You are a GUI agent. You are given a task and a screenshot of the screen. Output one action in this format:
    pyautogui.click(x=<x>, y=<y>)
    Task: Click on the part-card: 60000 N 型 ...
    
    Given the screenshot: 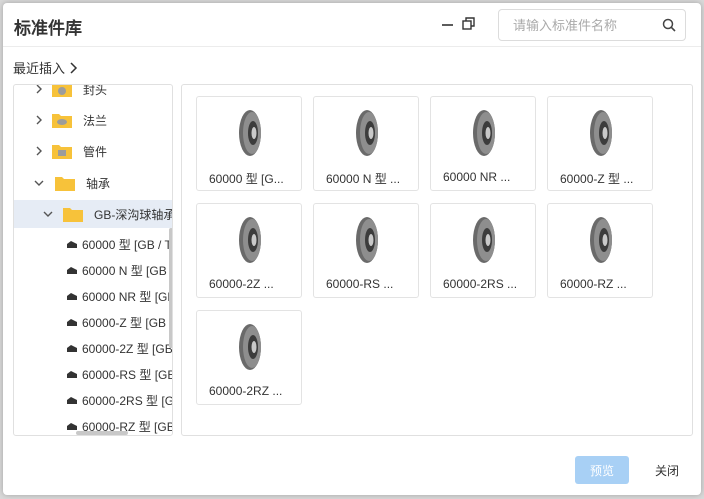 What is the action you would take?
    pyautogui.click(x=366, y=143)
    